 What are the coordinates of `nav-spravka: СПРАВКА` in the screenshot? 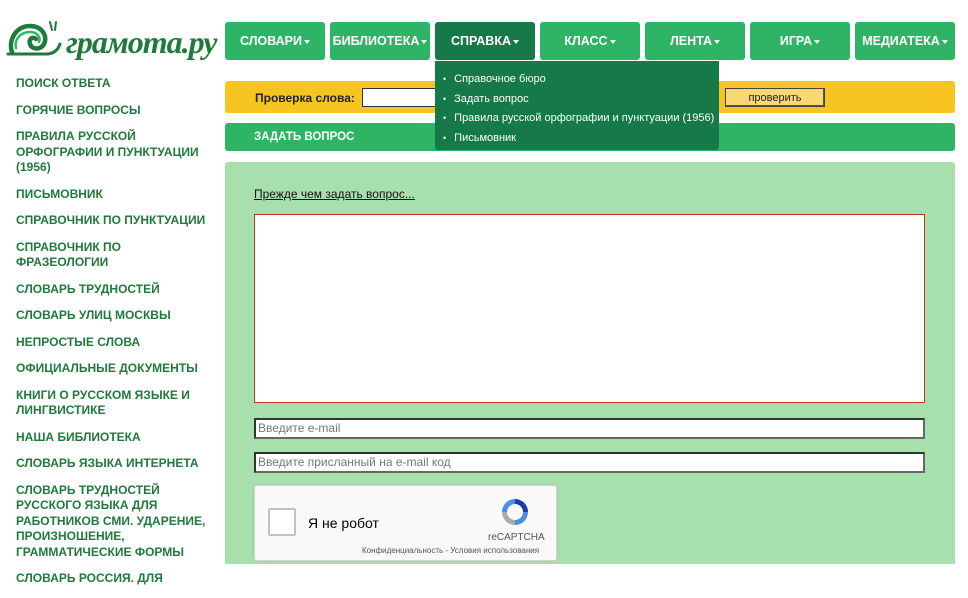 It's located at (485, 41).